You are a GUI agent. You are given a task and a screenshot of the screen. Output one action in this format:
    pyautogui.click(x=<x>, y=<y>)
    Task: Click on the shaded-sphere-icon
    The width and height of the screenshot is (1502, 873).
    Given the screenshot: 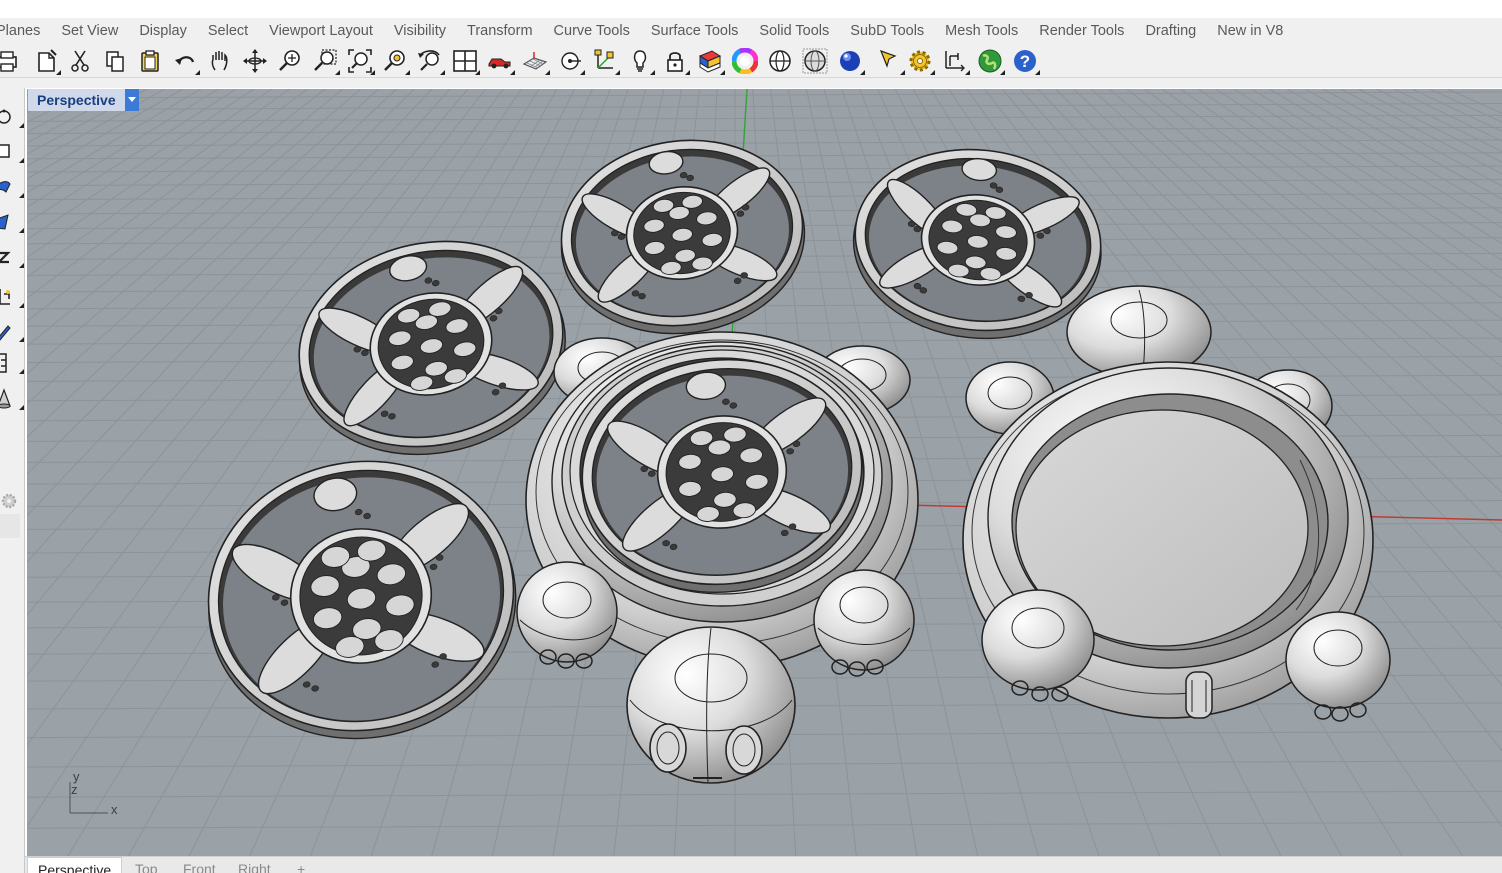 What is the action you would take?
    pyautogui.click(x=815, y=61)
    